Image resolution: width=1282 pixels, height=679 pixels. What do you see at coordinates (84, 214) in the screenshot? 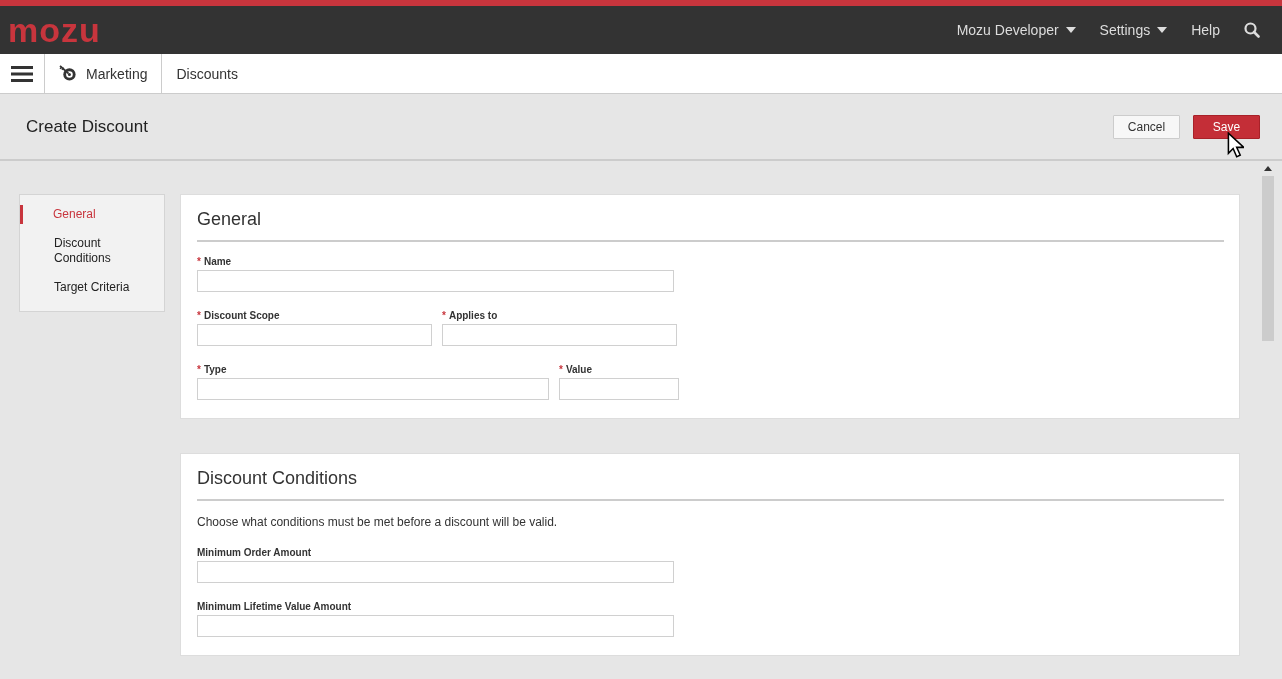
I see `sidebar-item: General` at bounding box center [84, 214].